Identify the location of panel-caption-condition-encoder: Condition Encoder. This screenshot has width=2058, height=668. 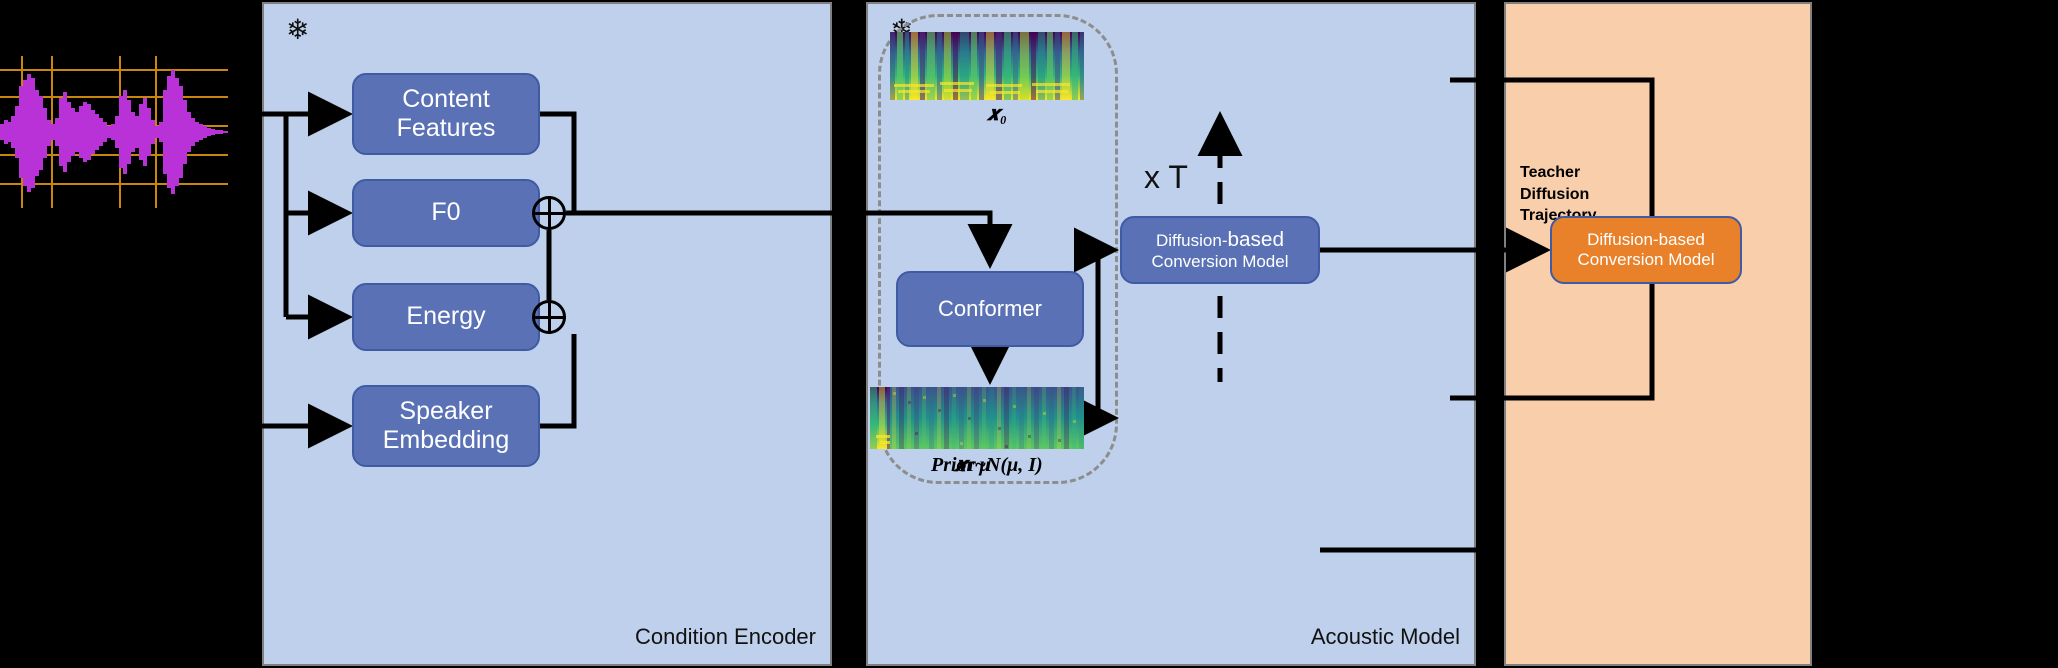
(725, 636).